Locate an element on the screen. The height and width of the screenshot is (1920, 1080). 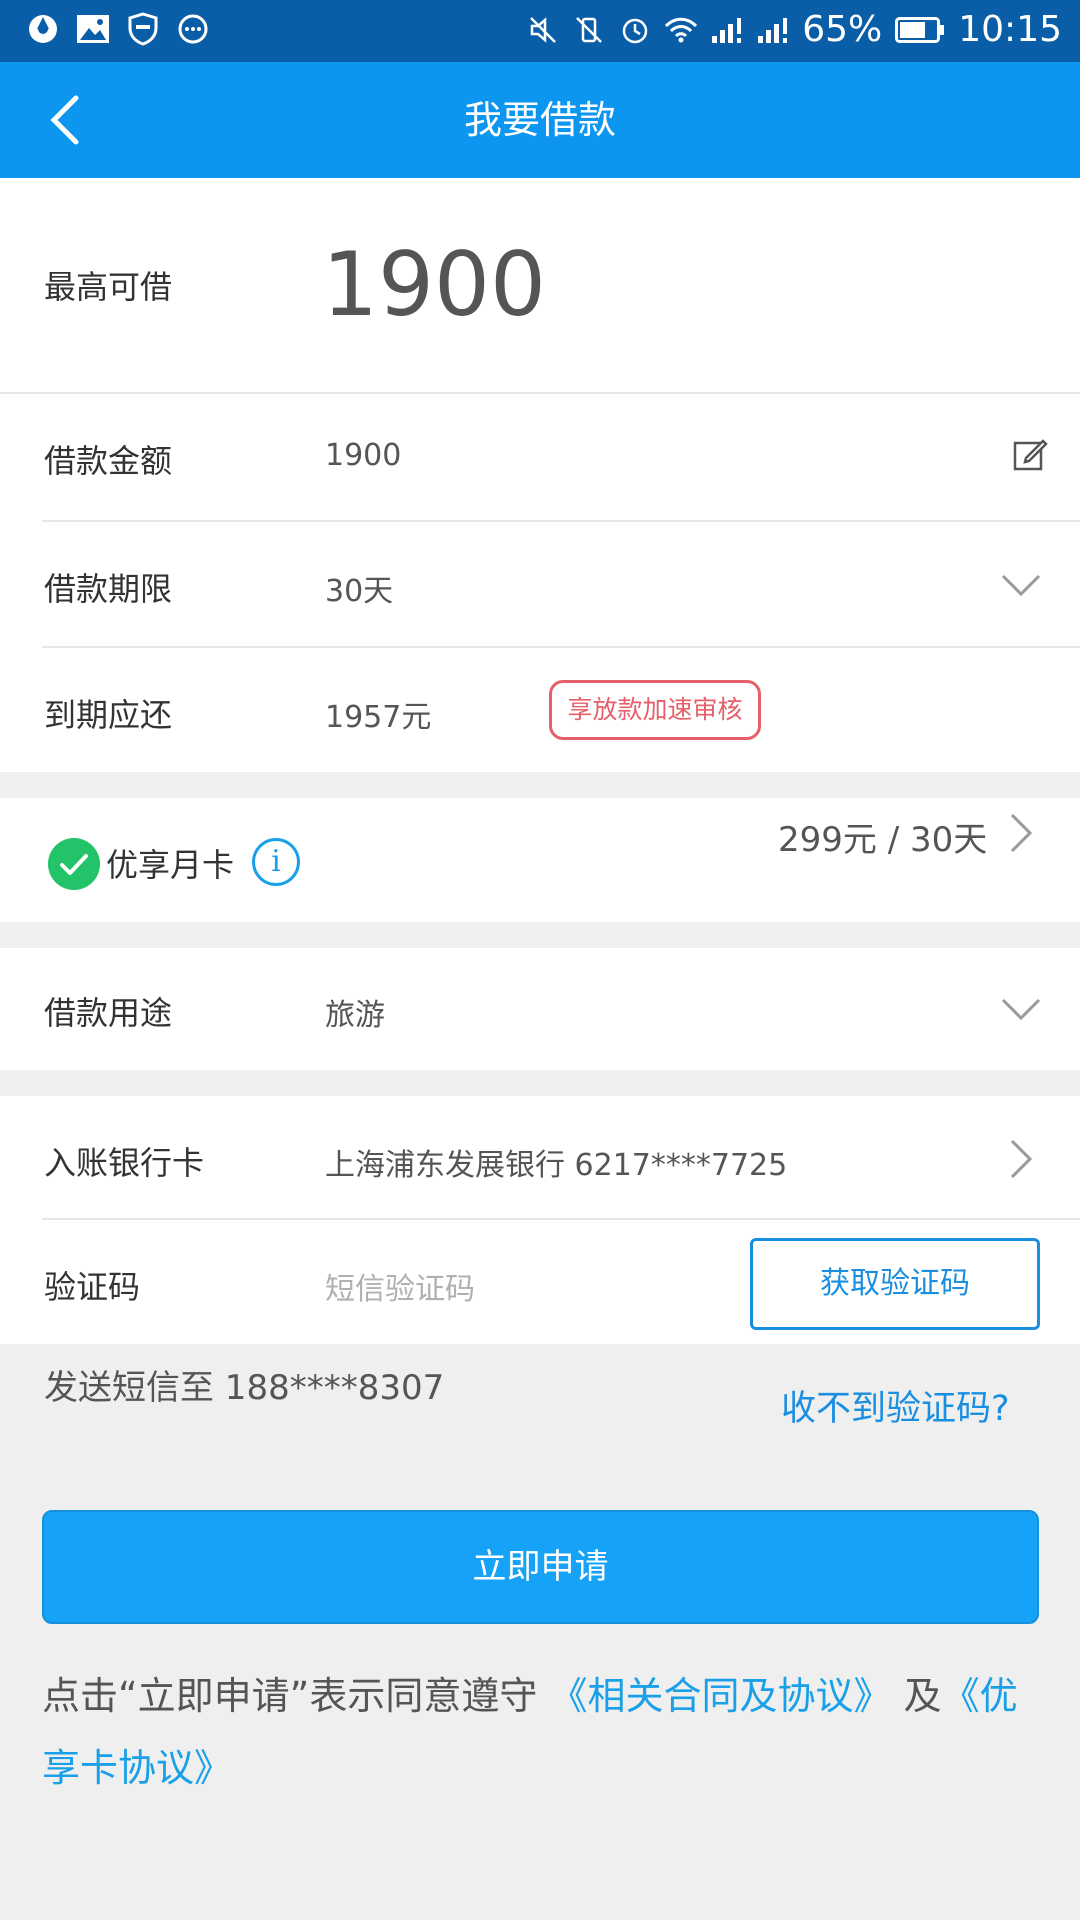
contract-link: 《相关合同及协议》 is located at coordinates (720, 1696).